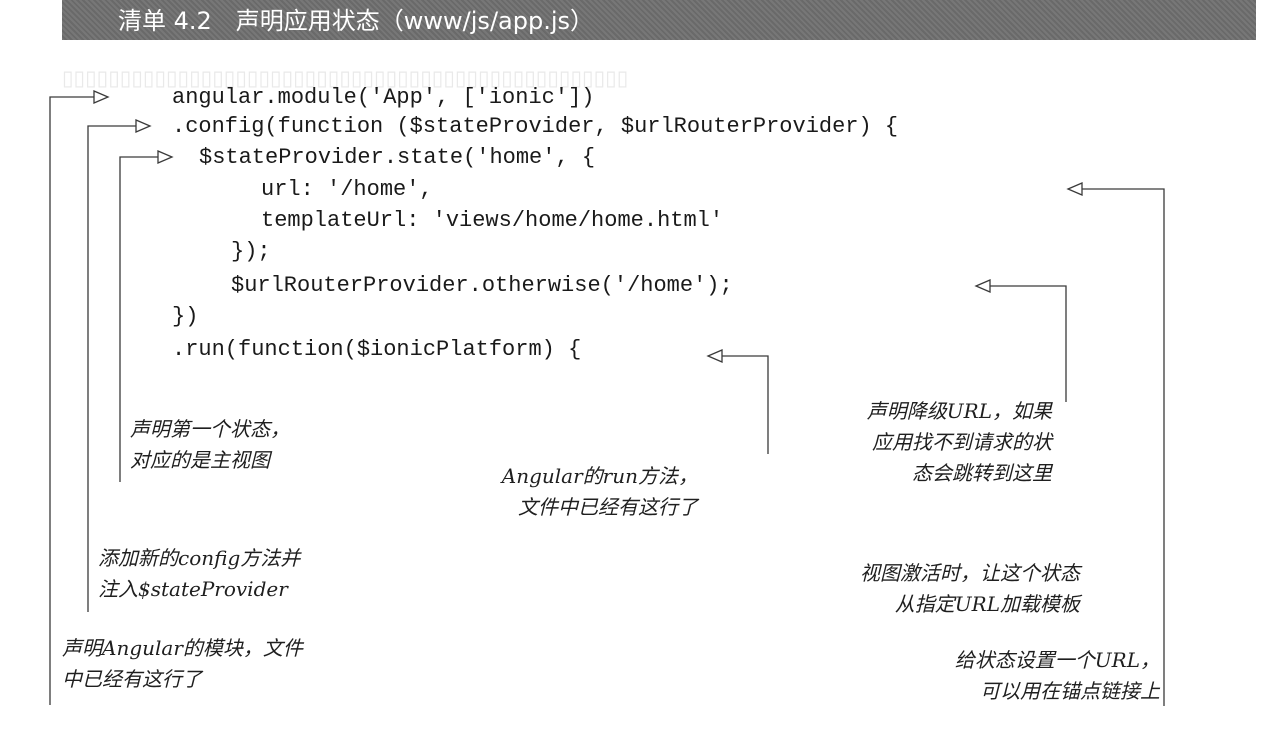 This screenshot has height=747, width=1278. I want to click on annotation-first-state: 声明第一个状态， 对应的是主视图, so click(210, 445).